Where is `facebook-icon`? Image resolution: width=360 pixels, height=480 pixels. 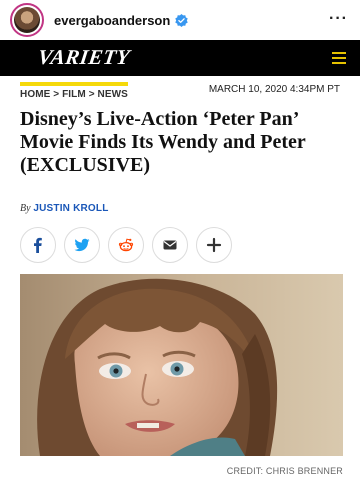
facebook-icon is located at coordinates (38, 245).